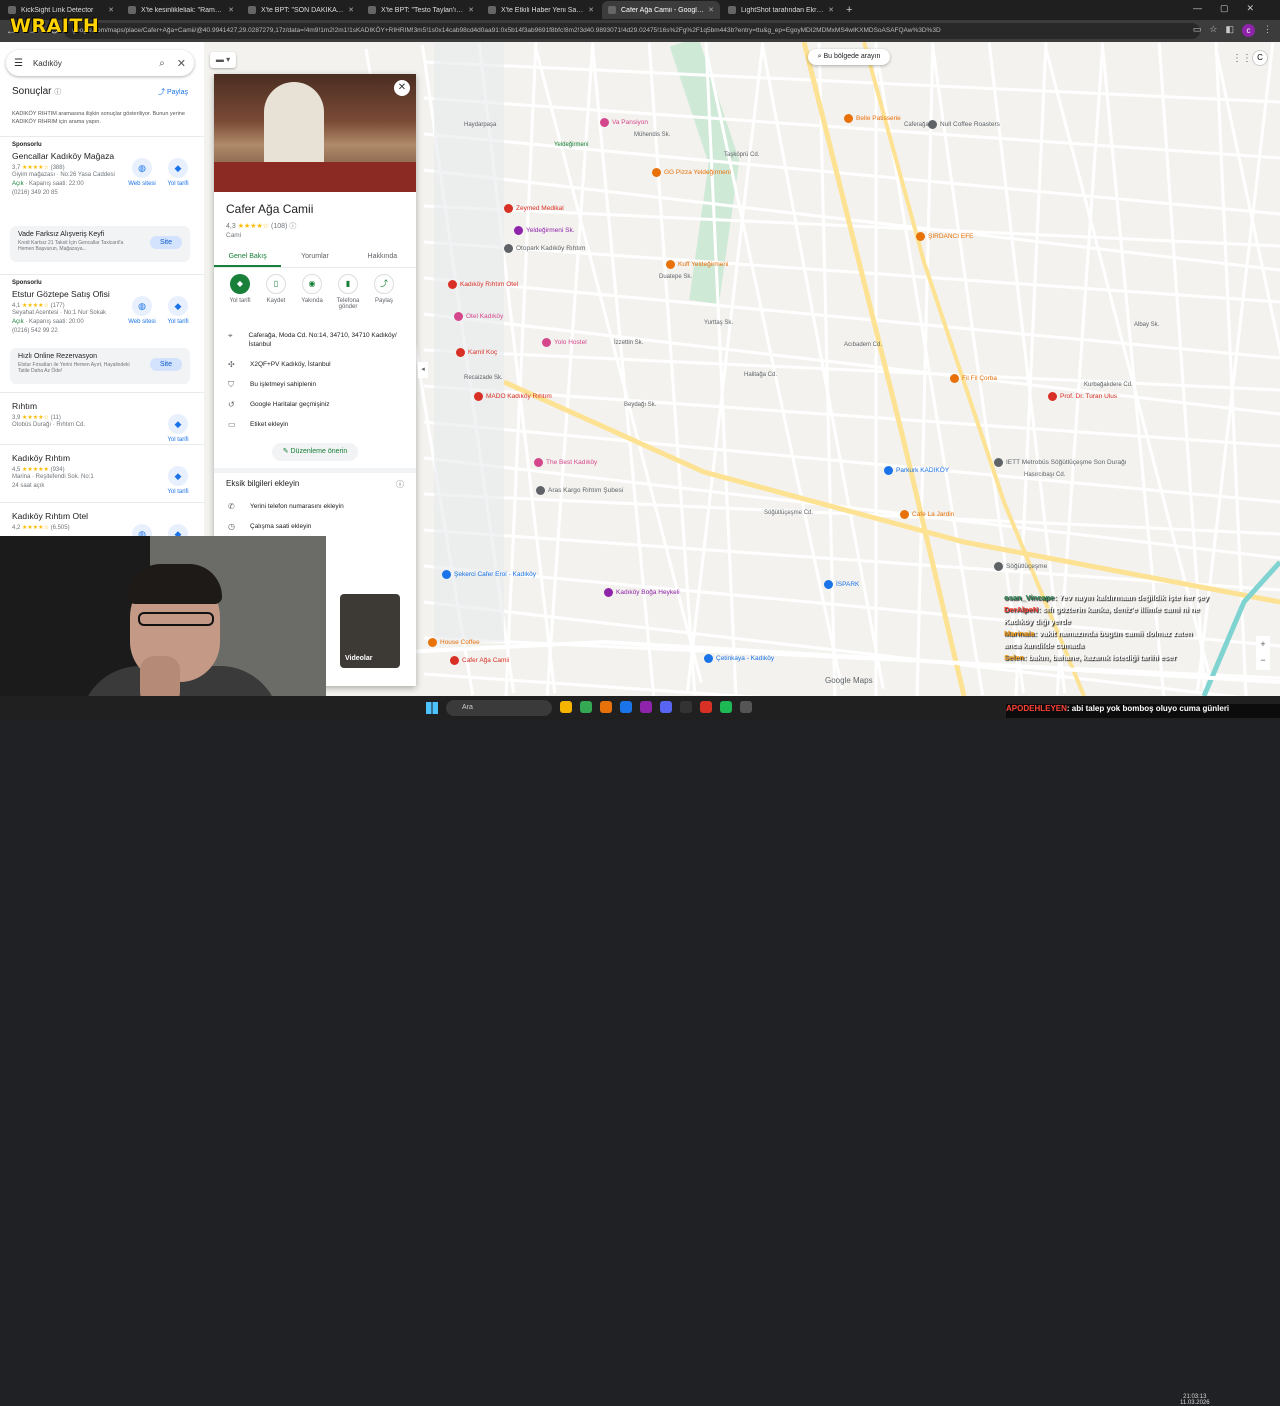  I want to click on map-poi: Fil Fil Çorba, so click(973, 378).